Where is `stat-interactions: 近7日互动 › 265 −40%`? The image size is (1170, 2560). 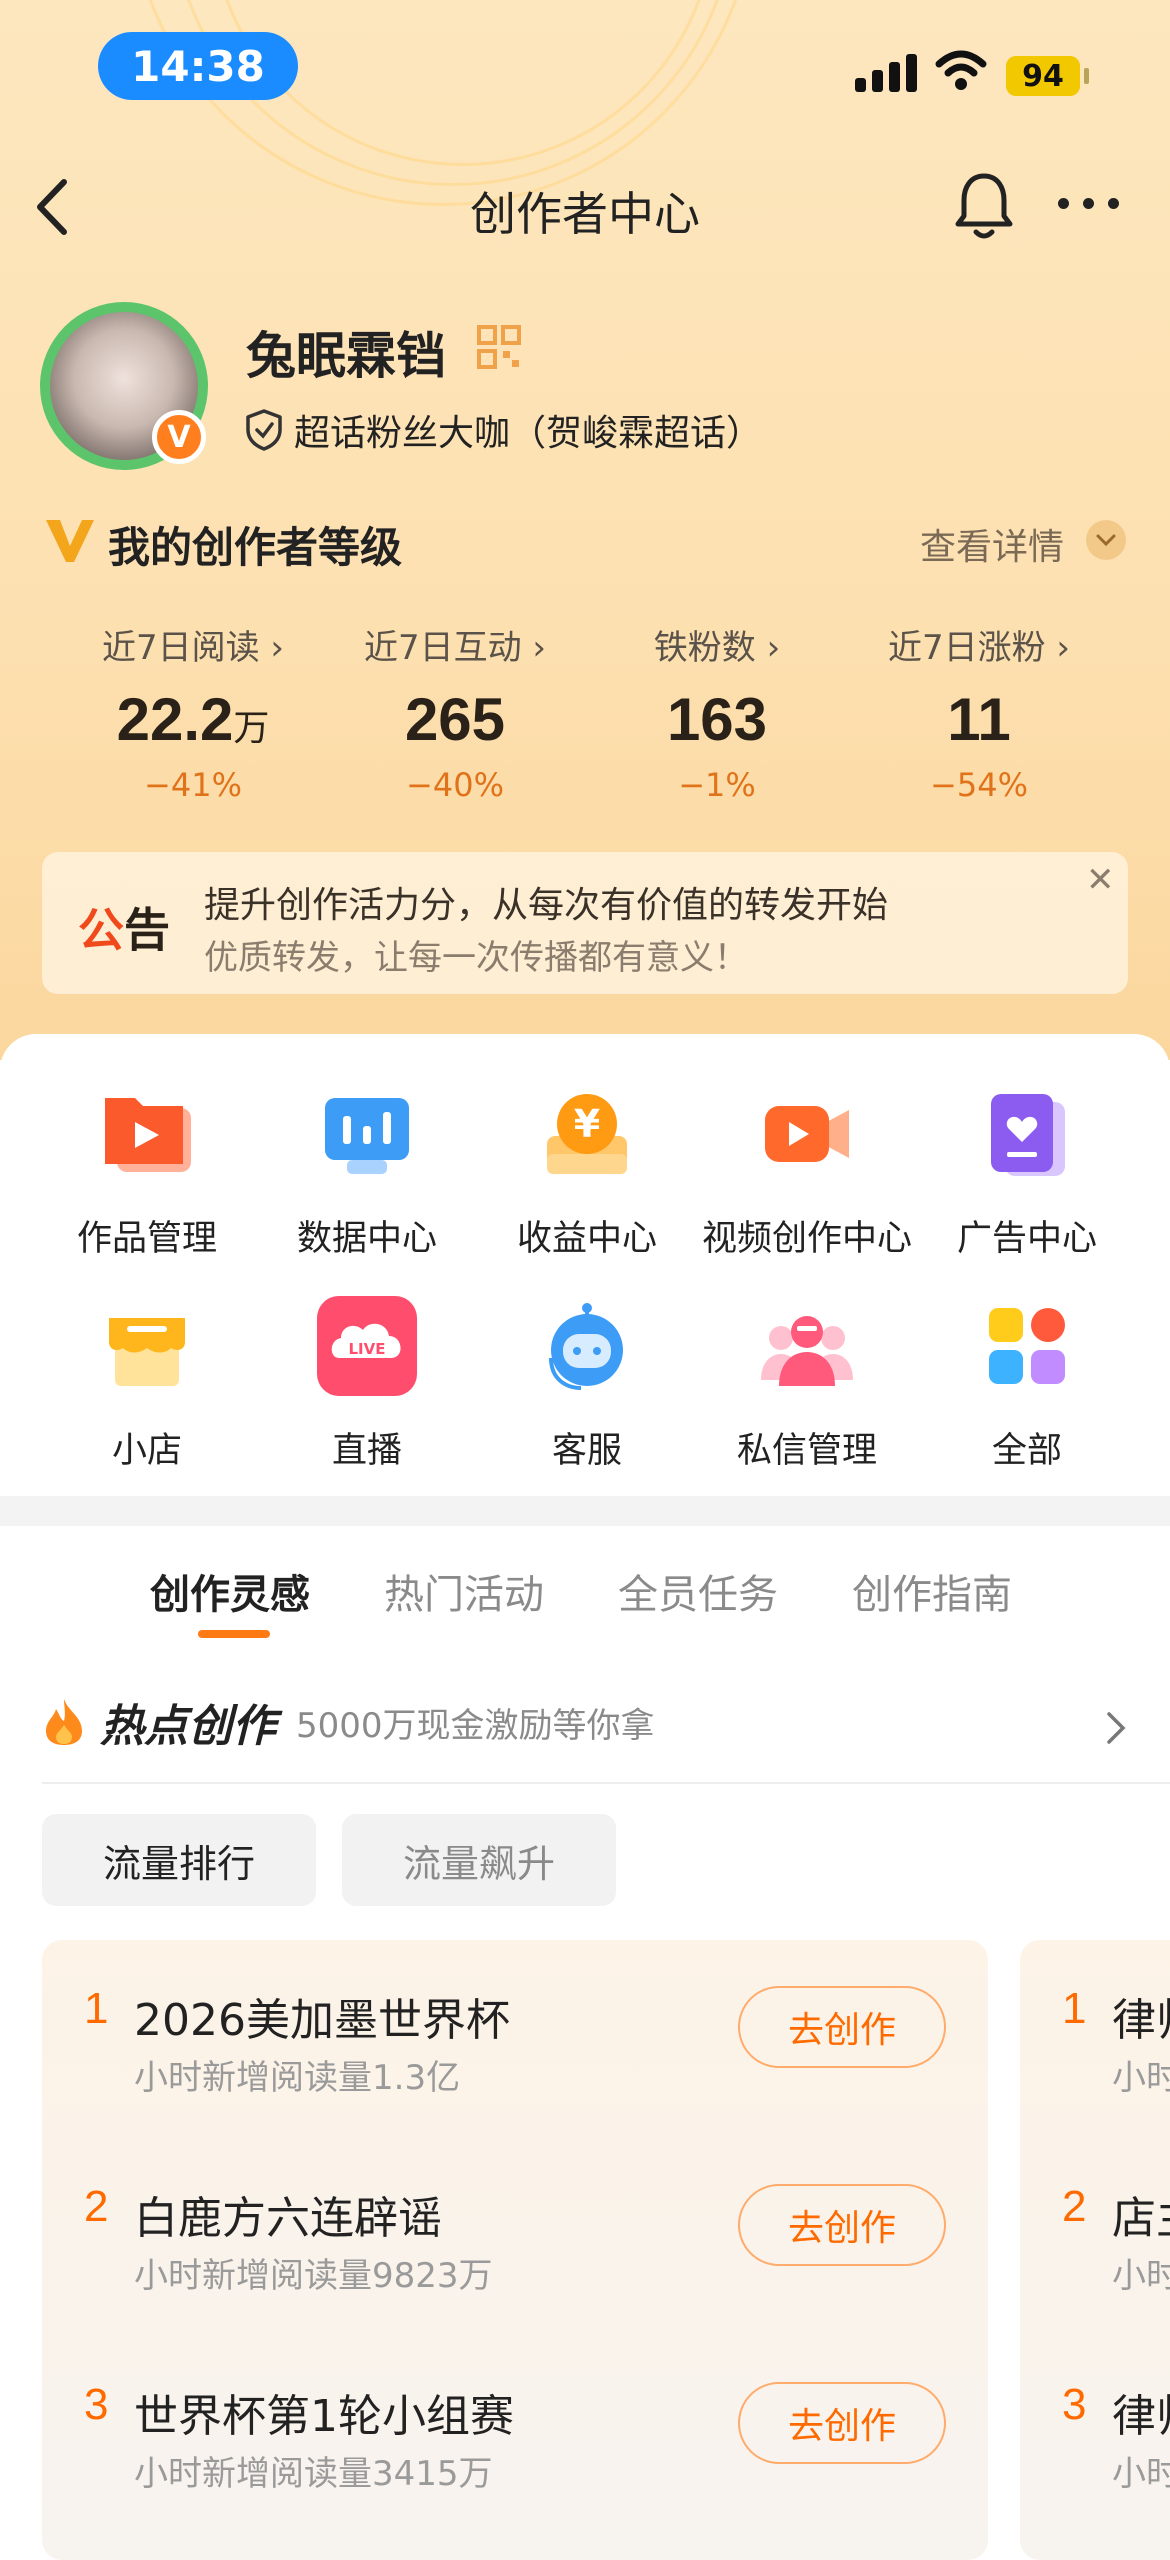 stat-interactions: 近7日互动 › 265 −40% is located at coordinates (455, 712).